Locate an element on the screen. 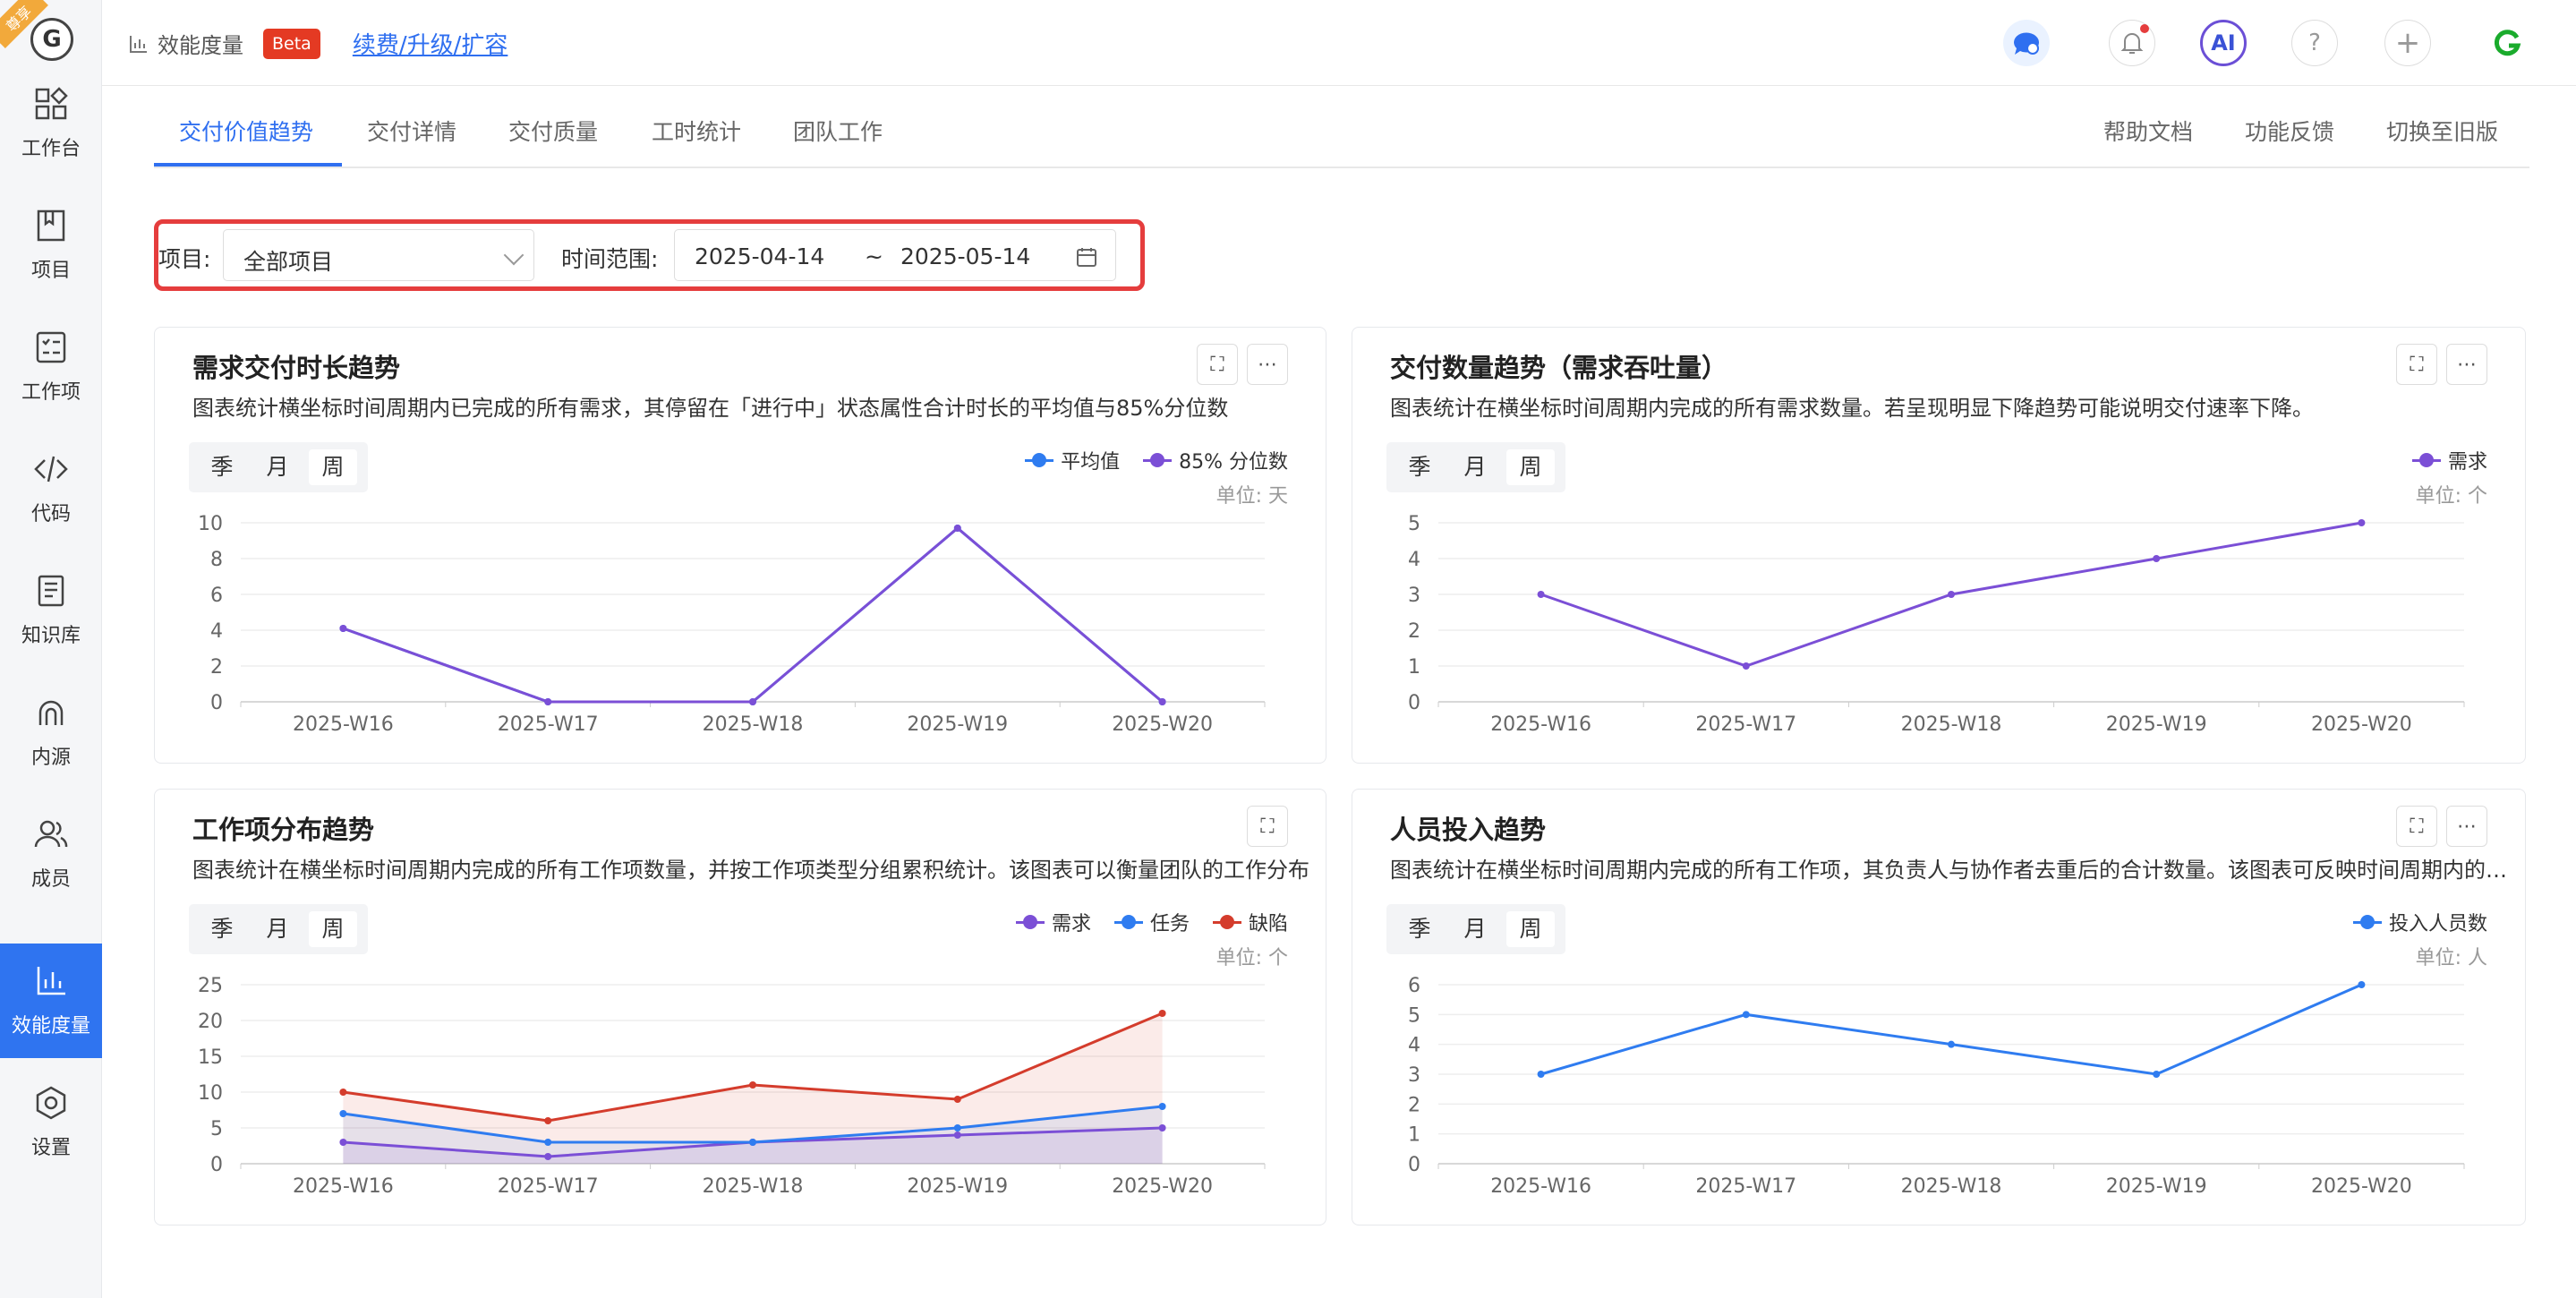  date-range-picker: 2025-04-14 ~ 2025-05-14 is located at coordinates (895, 255).